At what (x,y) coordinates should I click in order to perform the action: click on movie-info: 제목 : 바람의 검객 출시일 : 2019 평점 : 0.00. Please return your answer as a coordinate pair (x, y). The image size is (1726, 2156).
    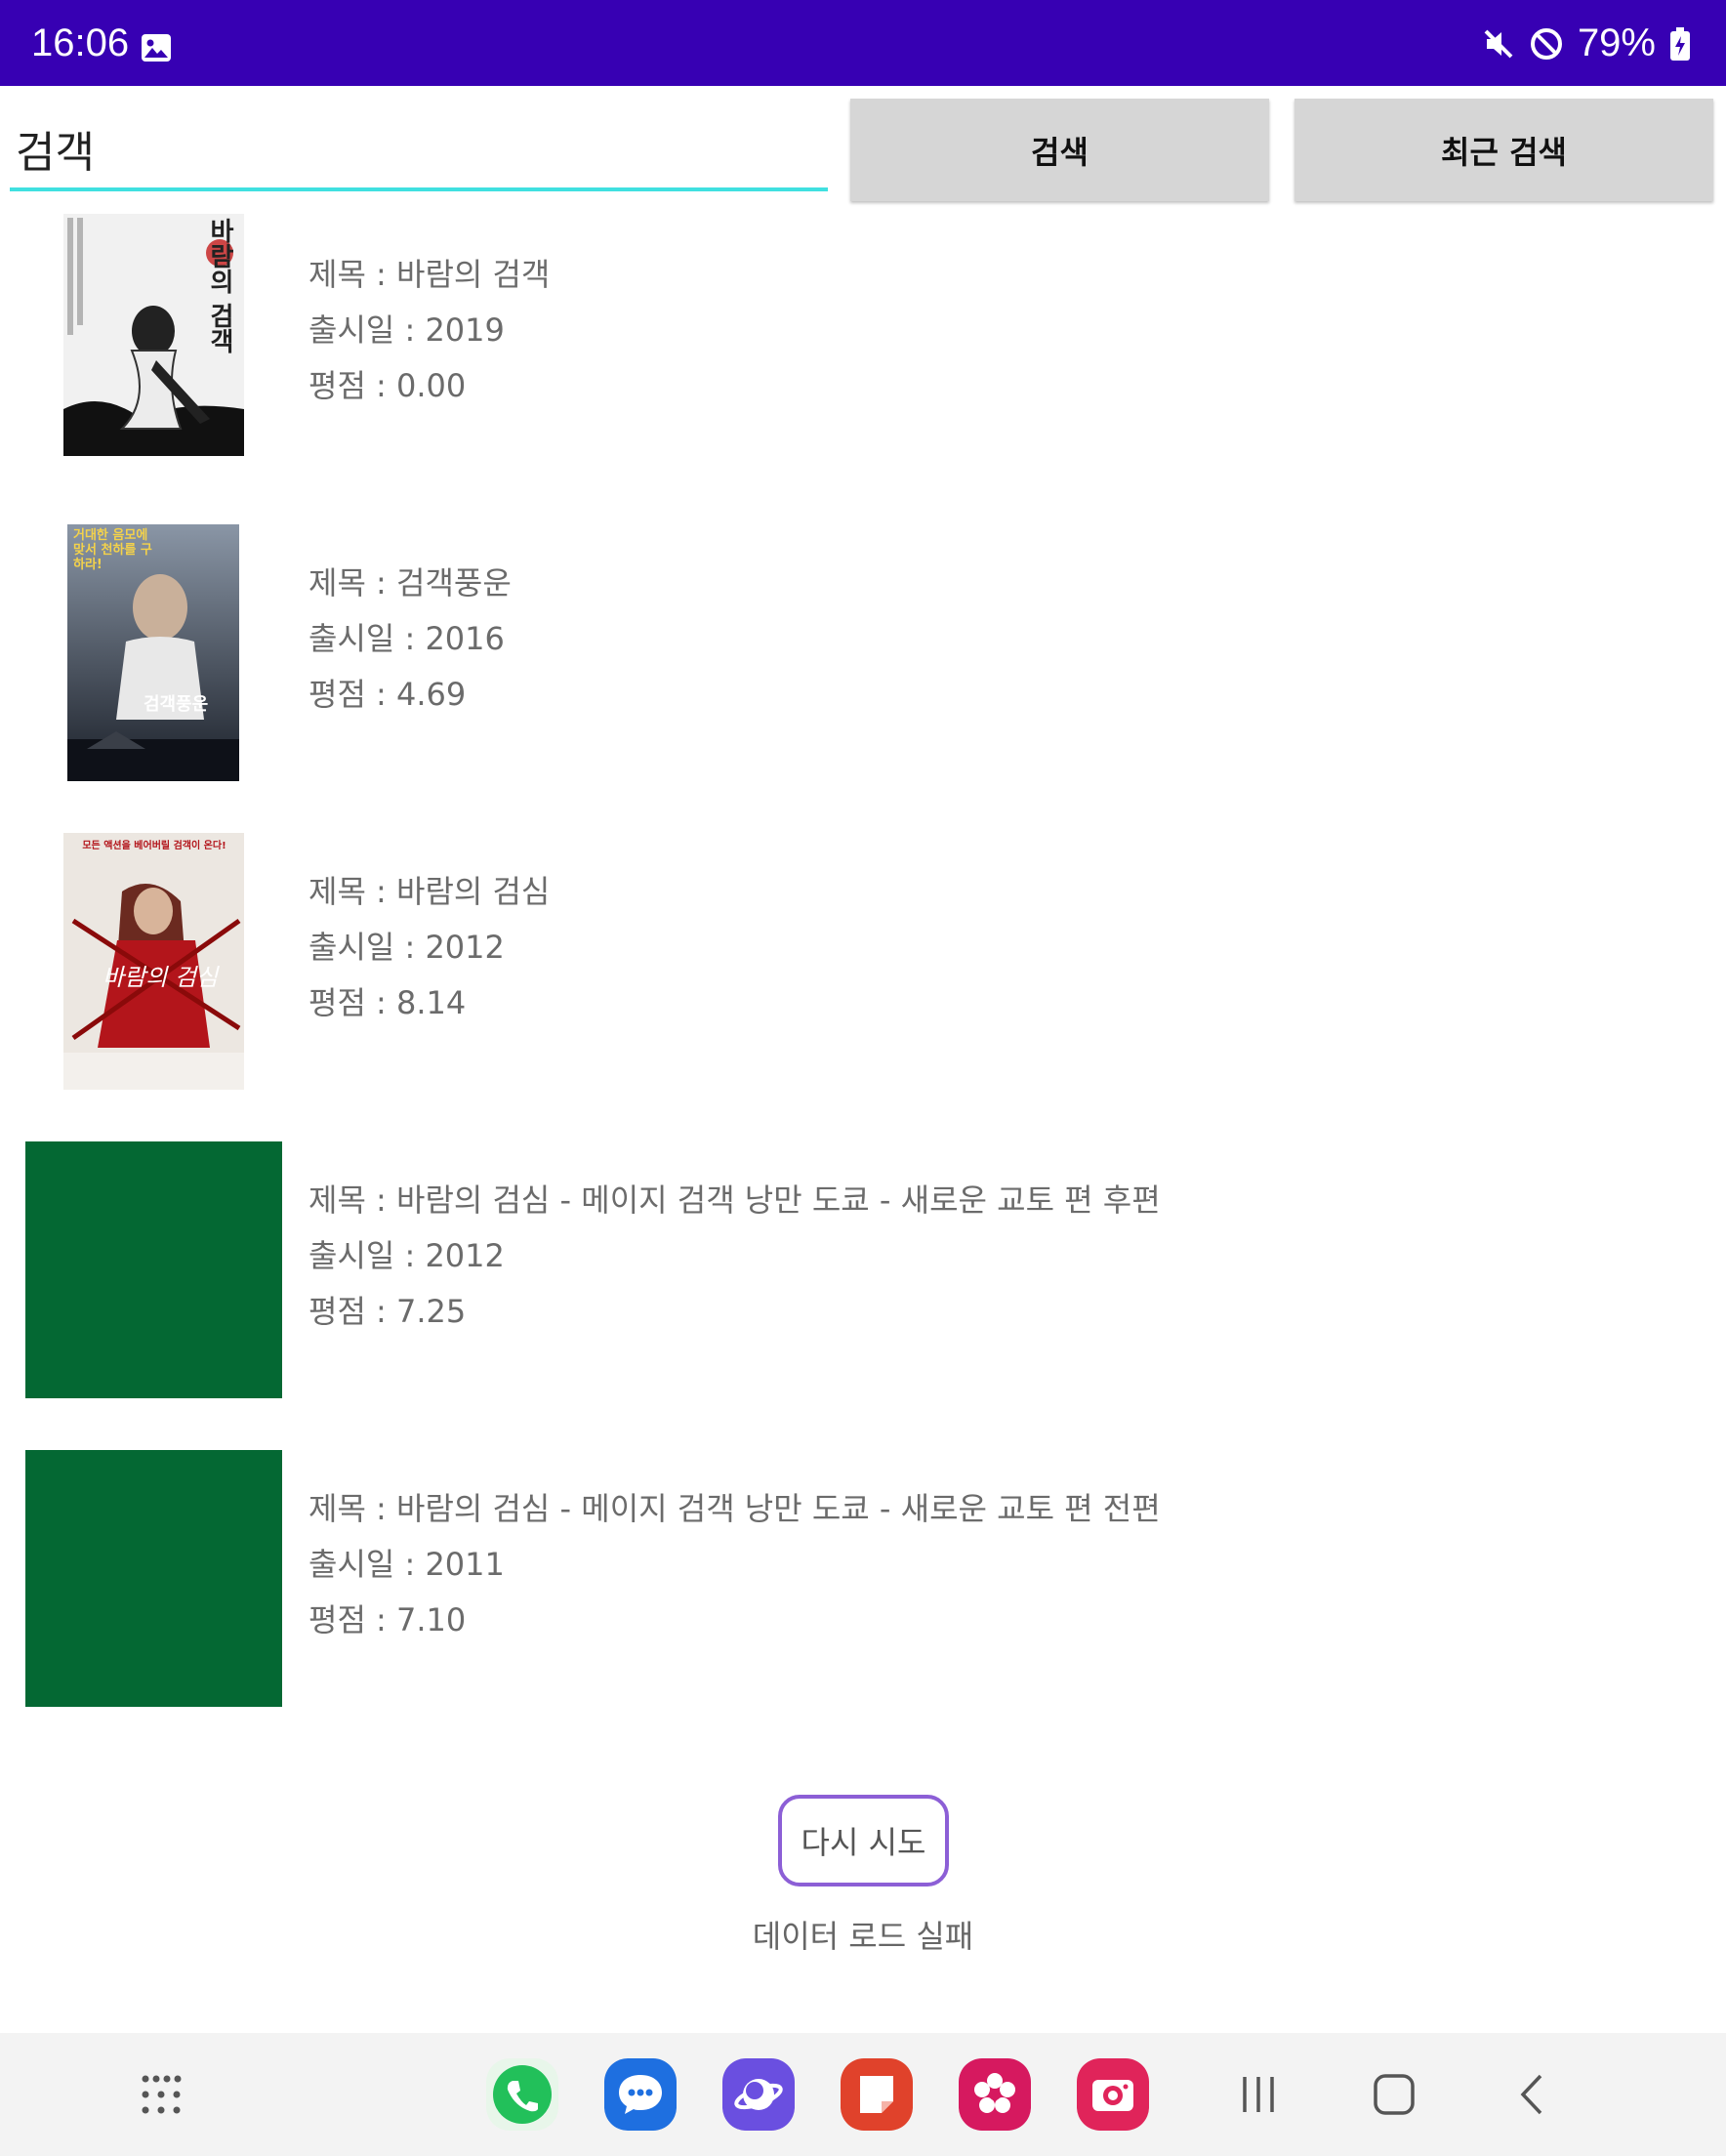
    Looking at the image, I should click on (429, 330).